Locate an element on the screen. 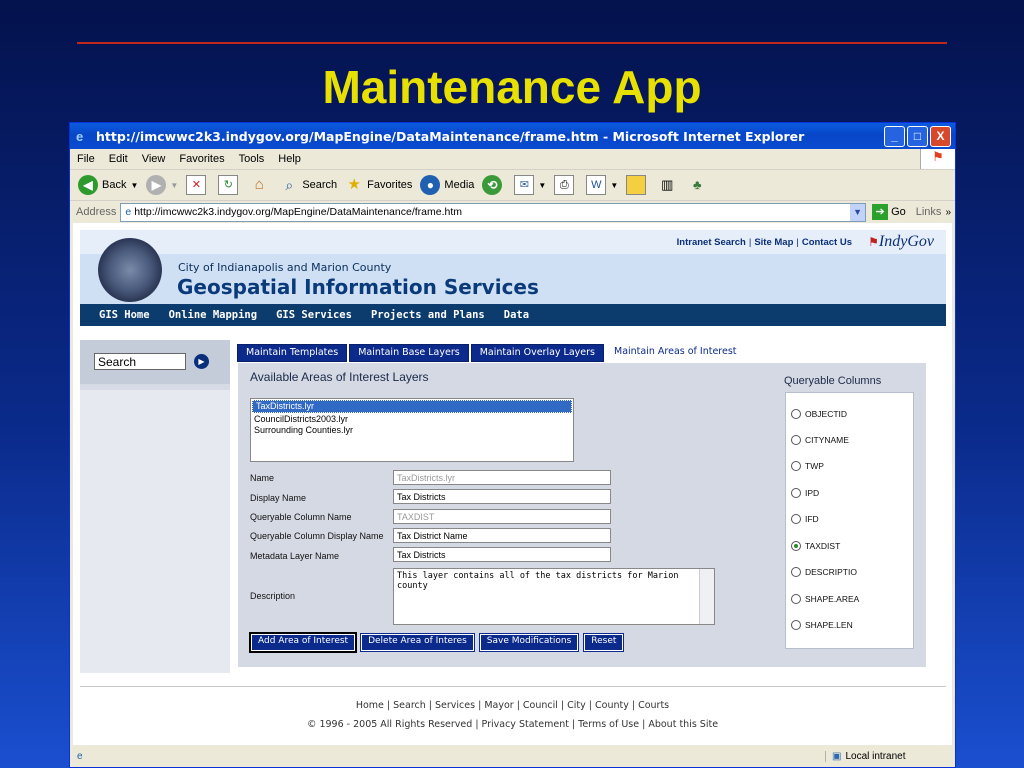 This screenshot has height=768, width=1024. tab-maintain-overlay-layers: Maintain Overlay Layers is located at coordinates (537, 353).